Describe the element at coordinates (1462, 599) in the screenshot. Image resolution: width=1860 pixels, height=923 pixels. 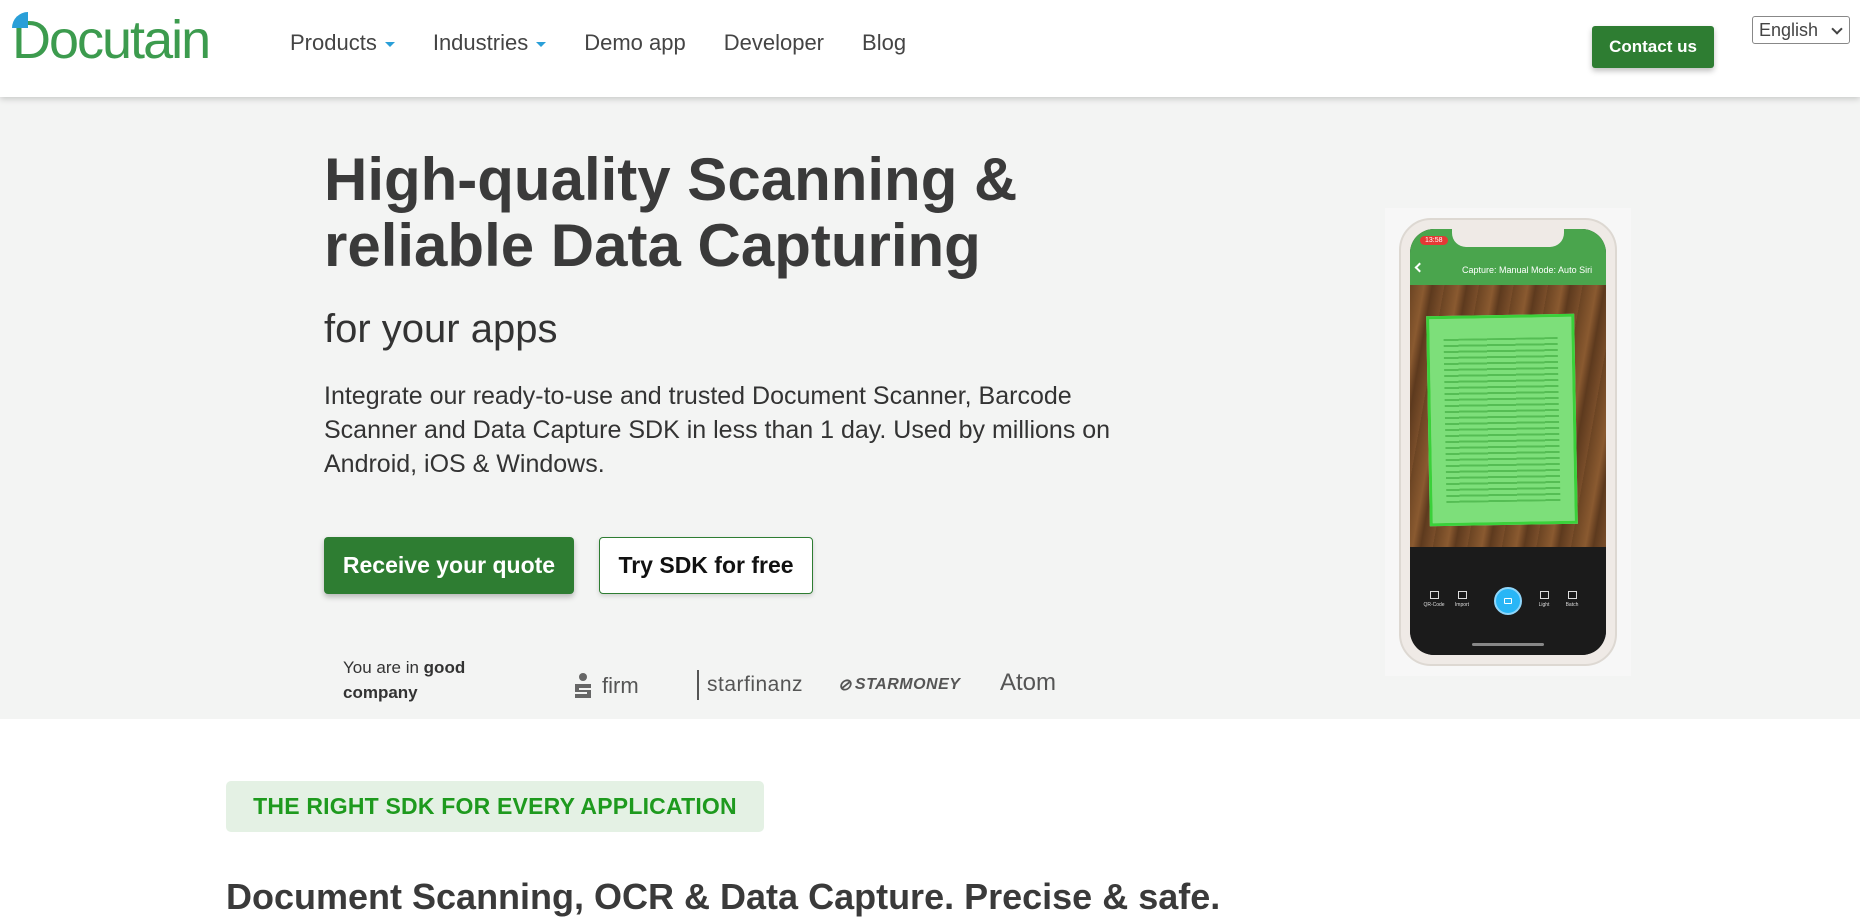
I see `tool-import: Import` at that location.